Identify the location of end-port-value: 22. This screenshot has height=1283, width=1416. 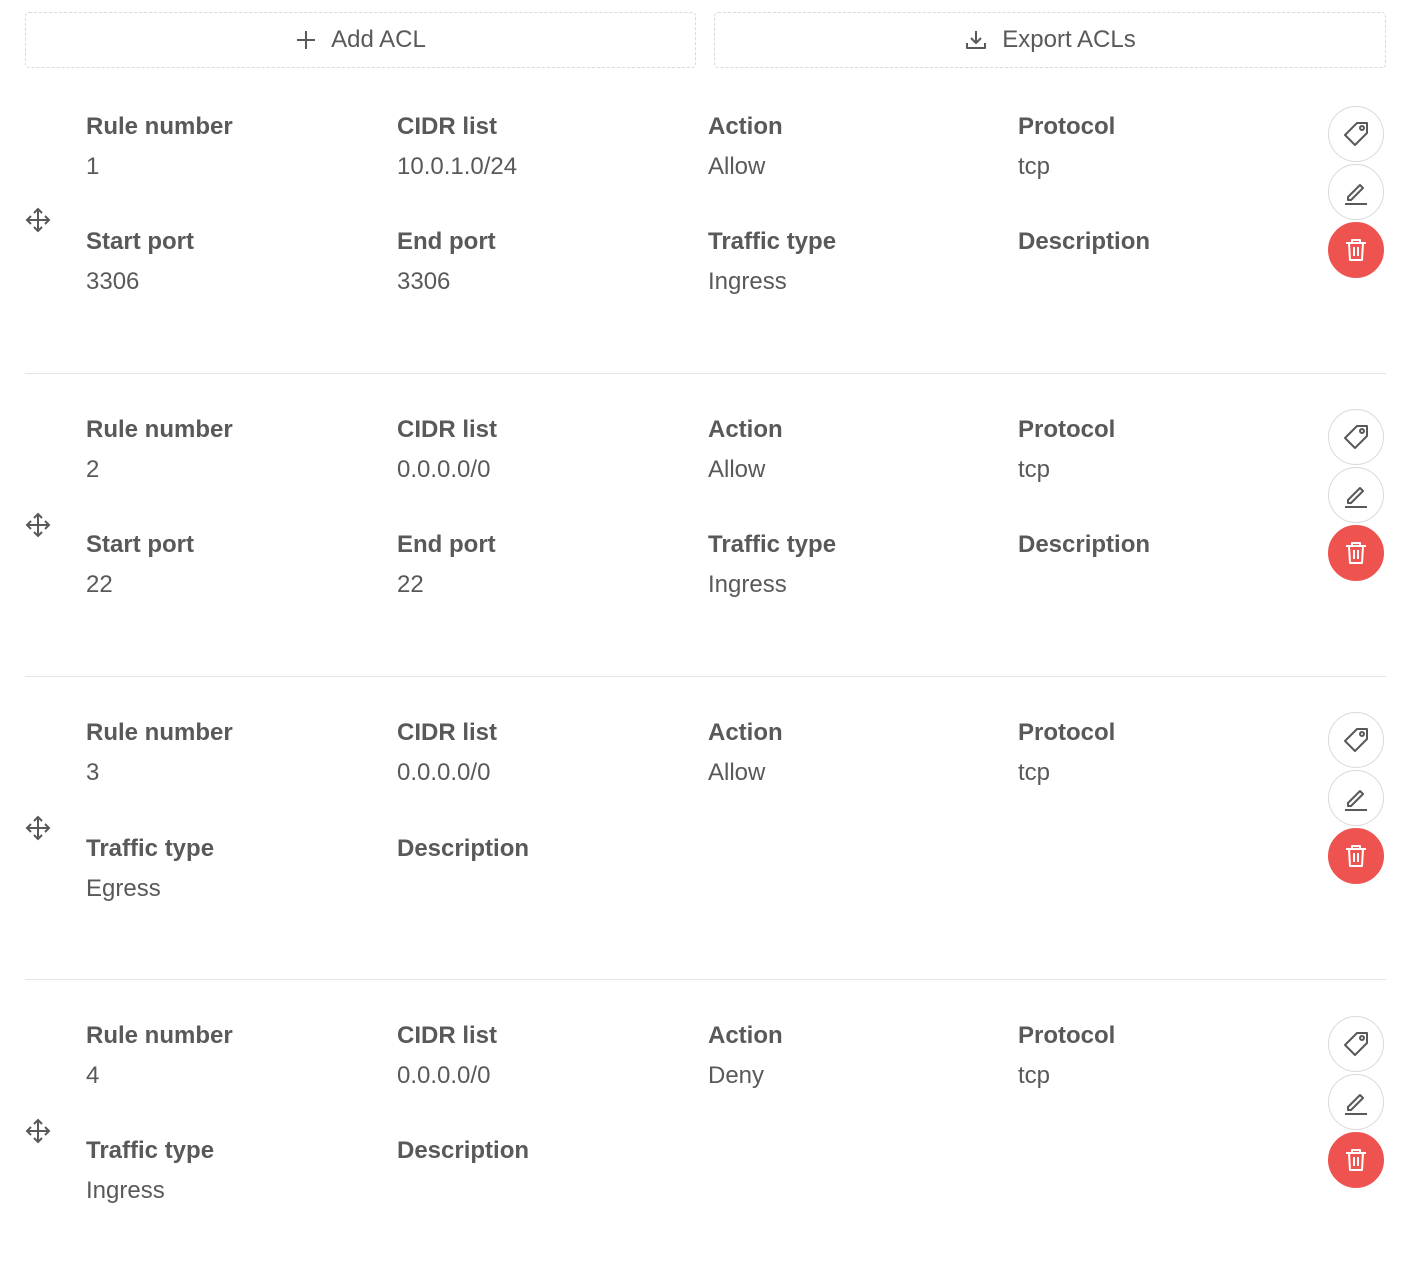
(410, 584).